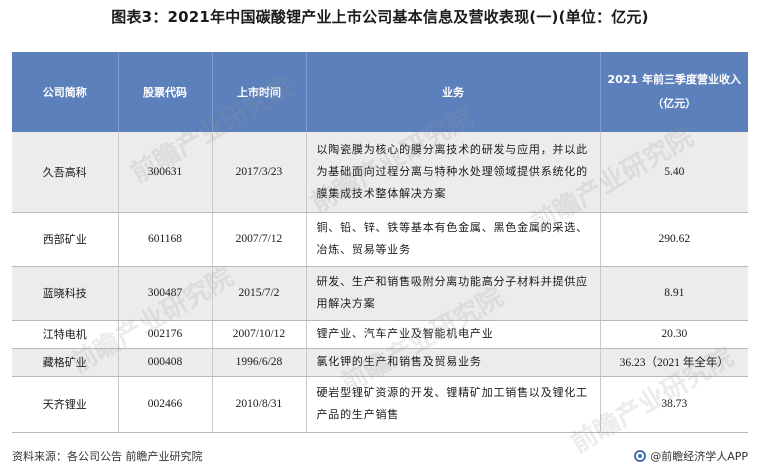  What do you see at coordinates (65, 334) in the screenshot?
I see `cell-name: 江特电机` at bounding box center [65, 334].